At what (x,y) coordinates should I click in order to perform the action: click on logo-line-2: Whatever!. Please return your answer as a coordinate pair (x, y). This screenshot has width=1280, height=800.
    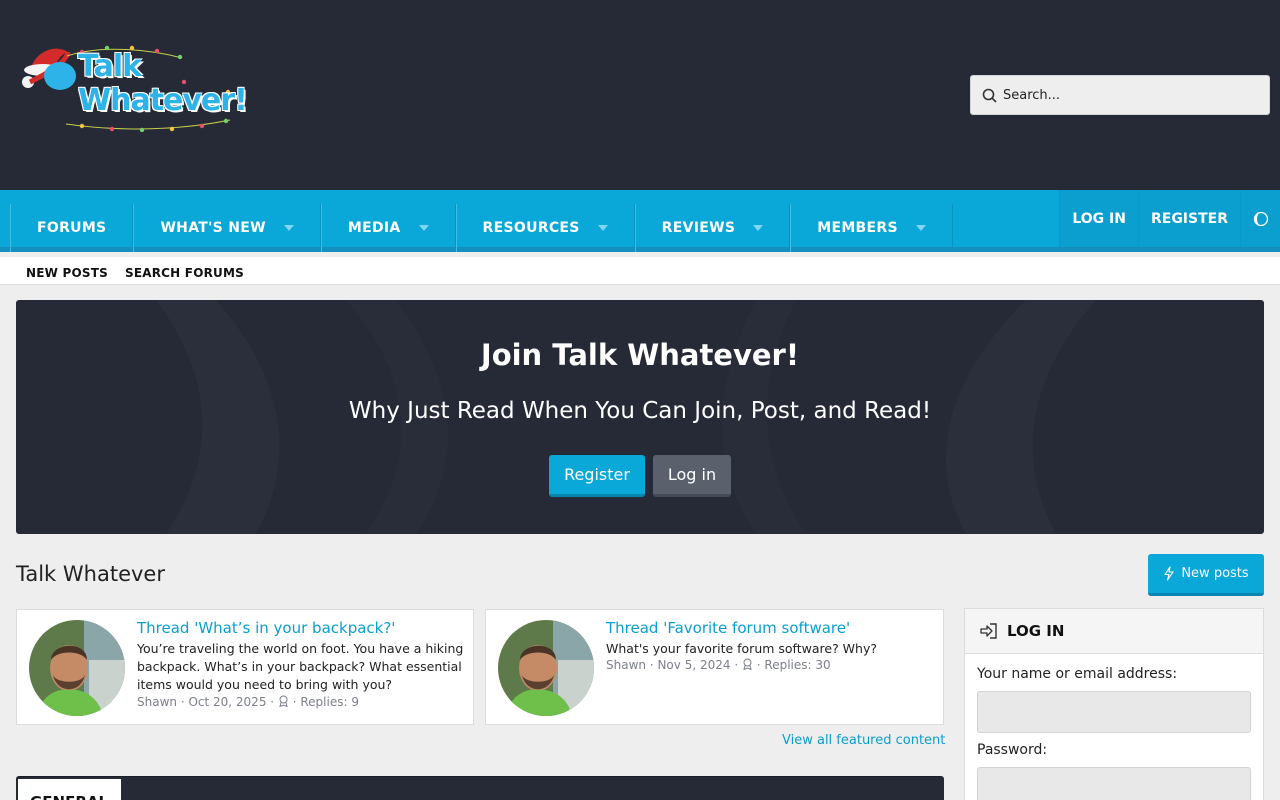
    Looking at the image, I should click on (163, 100).